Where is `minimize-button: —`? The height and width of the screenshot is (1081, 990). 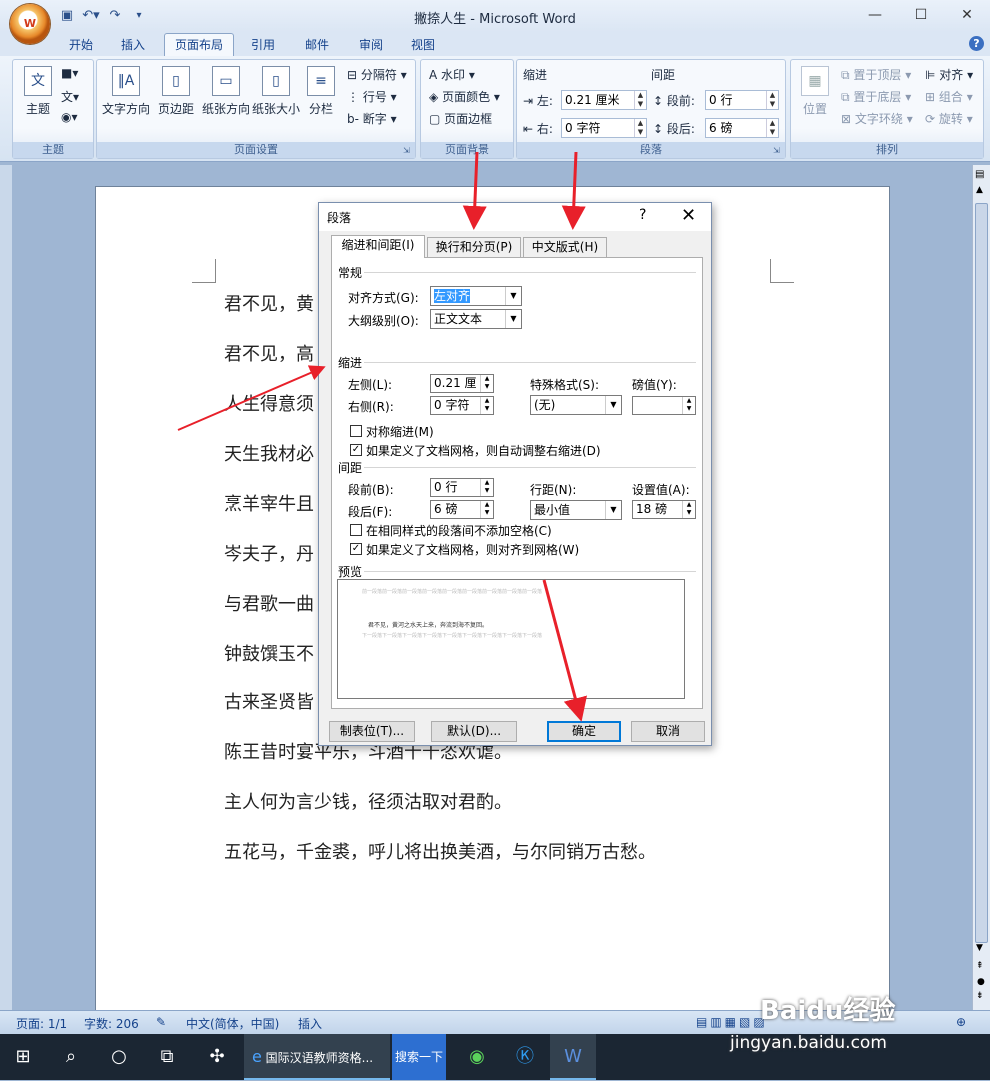
minimize-button: — is located at coordinates (875, 15).